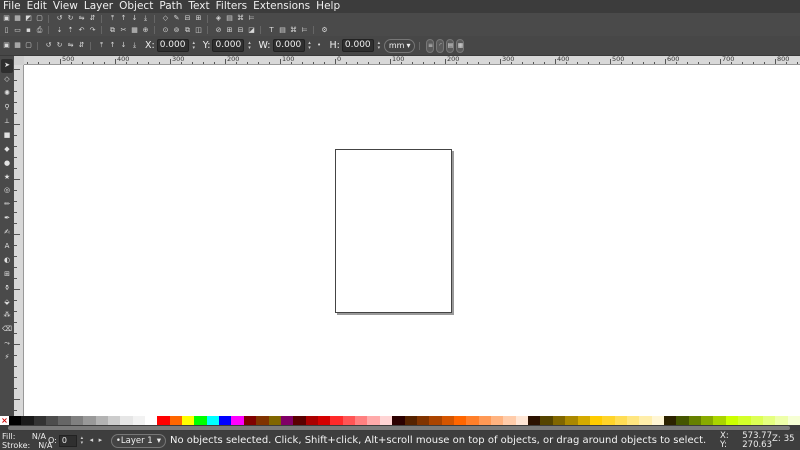  What do you see at coordinates (198, 30) in the screenshot?
I see `clone-icon: ◫` at bounding box center [198, 30].